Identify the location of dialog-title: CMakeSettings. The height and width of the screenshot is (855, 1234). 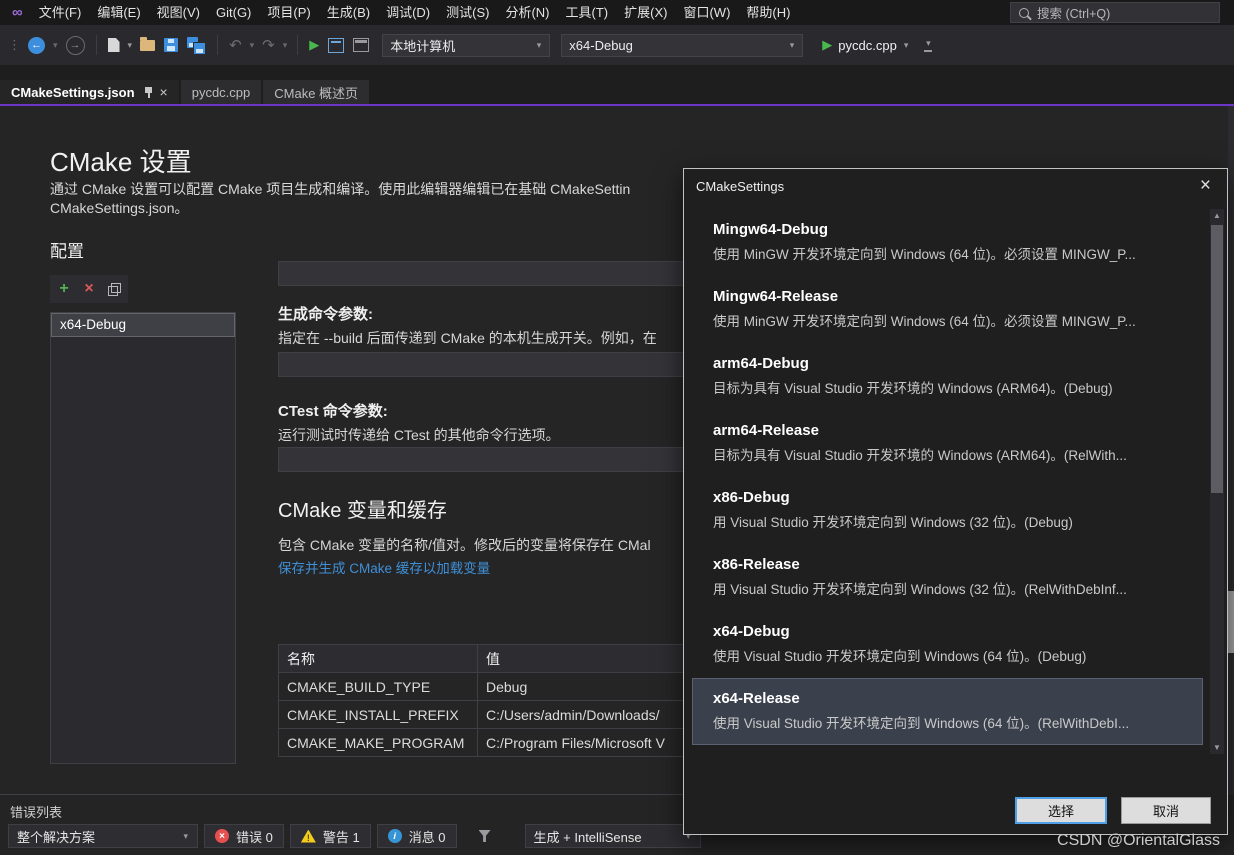
(740, 186).